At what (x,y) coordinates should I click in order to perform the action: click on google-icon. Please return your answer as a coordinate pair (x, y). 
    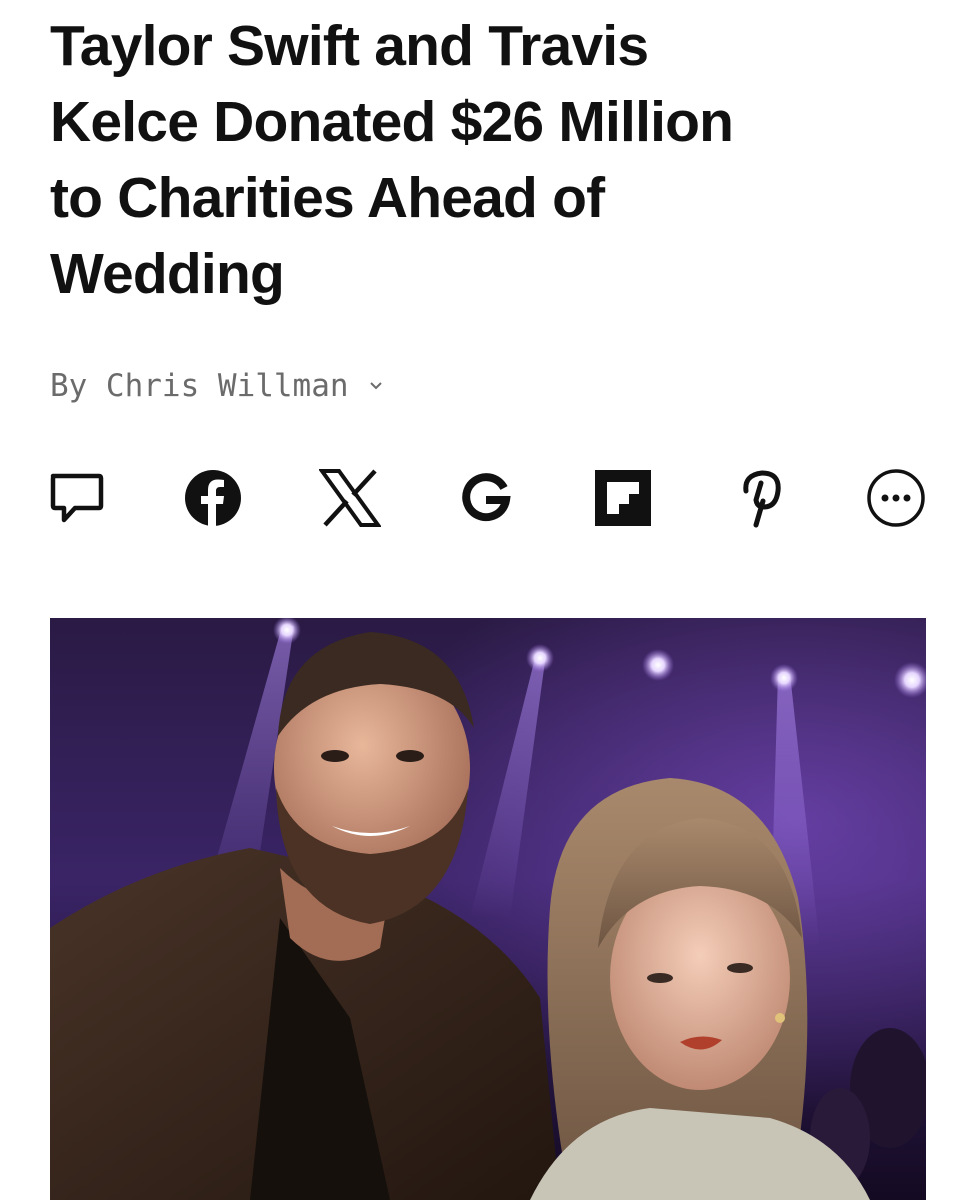
    Looking at the image, I should click on (486, 498).